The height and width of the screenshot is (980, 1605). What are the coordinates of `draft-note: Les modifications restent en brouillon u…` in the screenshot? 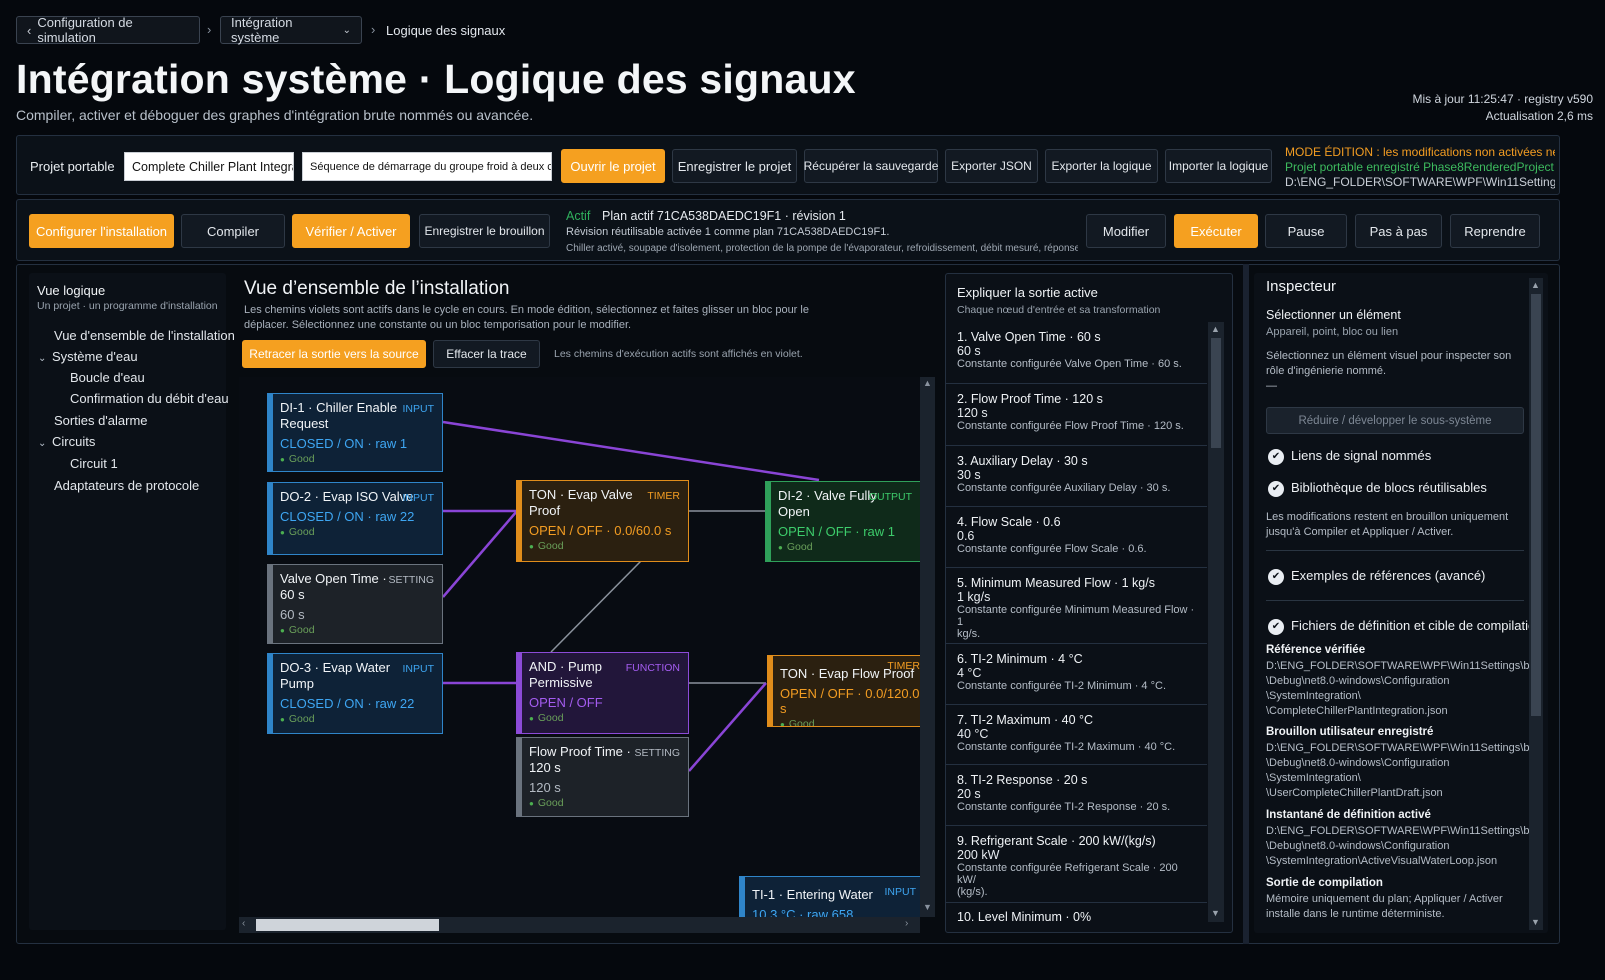 It's located at (1397, 525).